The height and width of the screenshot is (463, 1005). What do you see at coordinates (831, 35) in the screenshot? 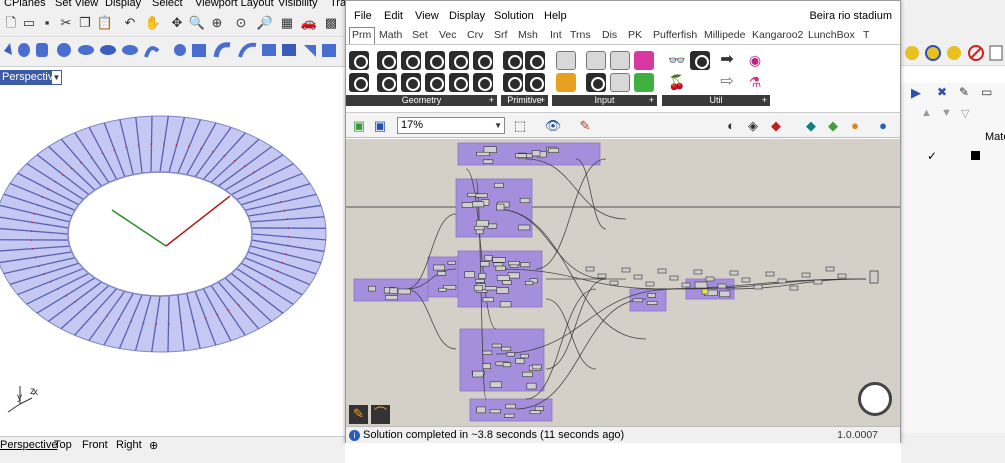
I see `tab-lunchbox: LunchBox` at bounding box center [831, 35].